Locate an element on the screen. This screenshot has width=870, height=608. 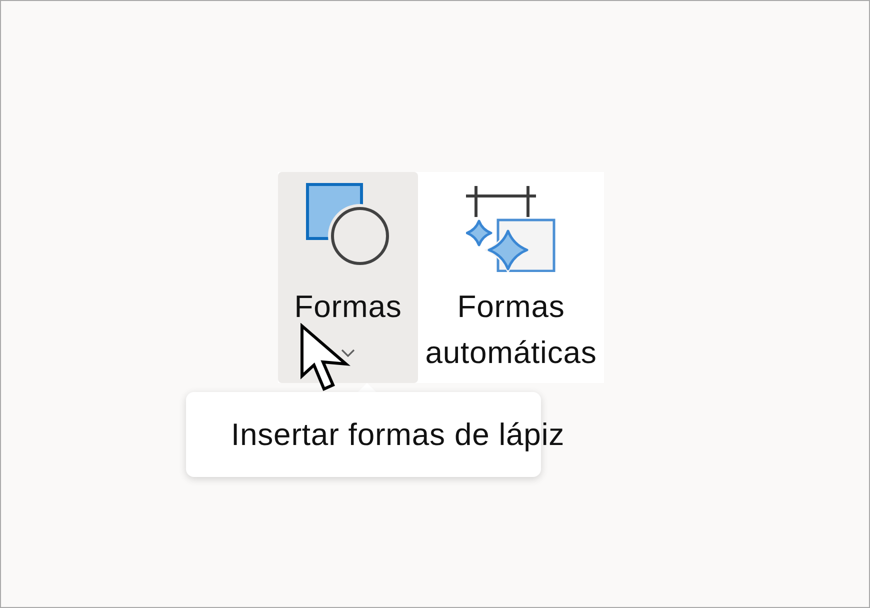
tooltip-text: Insertar formas de lápiz is located at coordinates (398, 435).